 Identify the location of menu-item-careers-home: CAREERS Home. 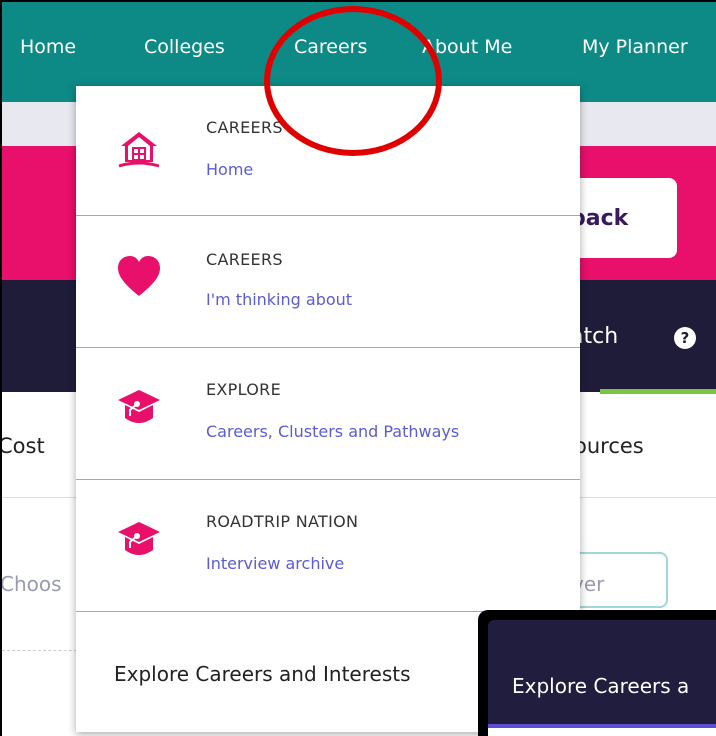
(328, 151).